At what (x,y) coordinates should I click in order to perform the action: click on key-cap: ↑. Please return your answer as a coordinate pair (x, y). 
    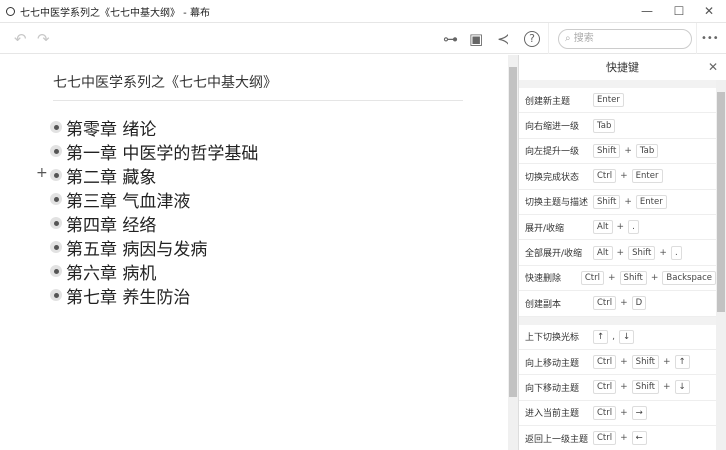
    Looking at the image, I should click on (601, 336).